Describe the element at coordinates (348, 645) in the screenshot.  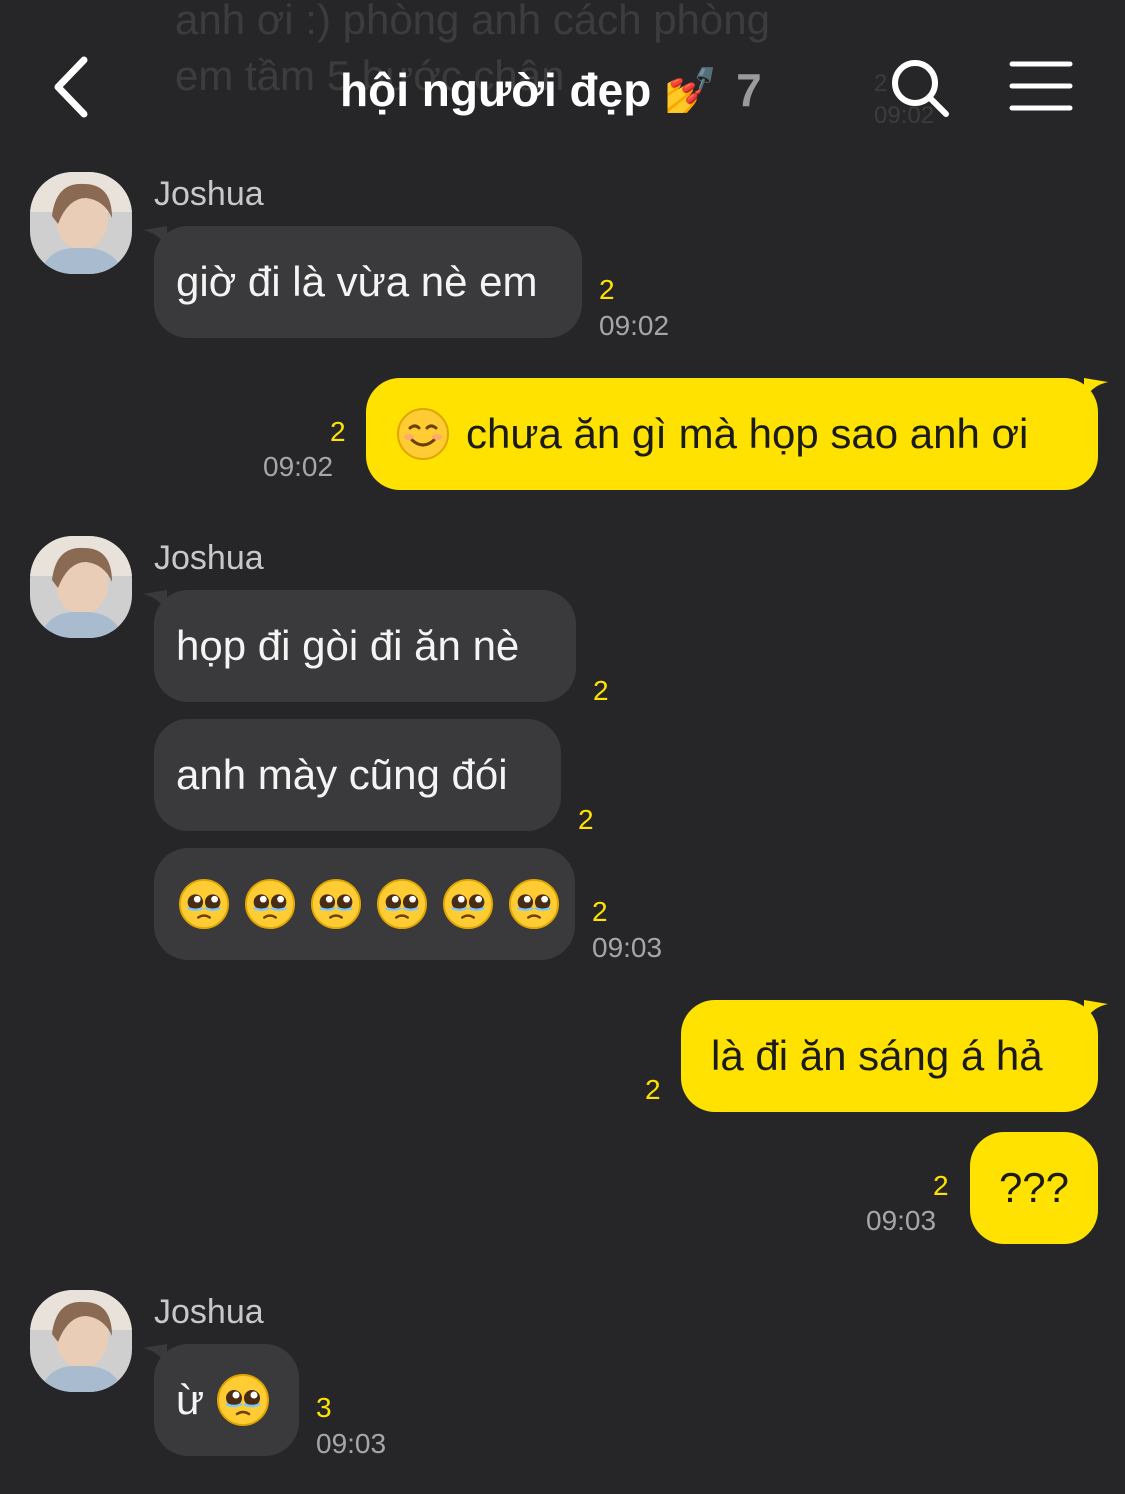
I see `message-text: họp đi gòi đi ăn nè` at that location.